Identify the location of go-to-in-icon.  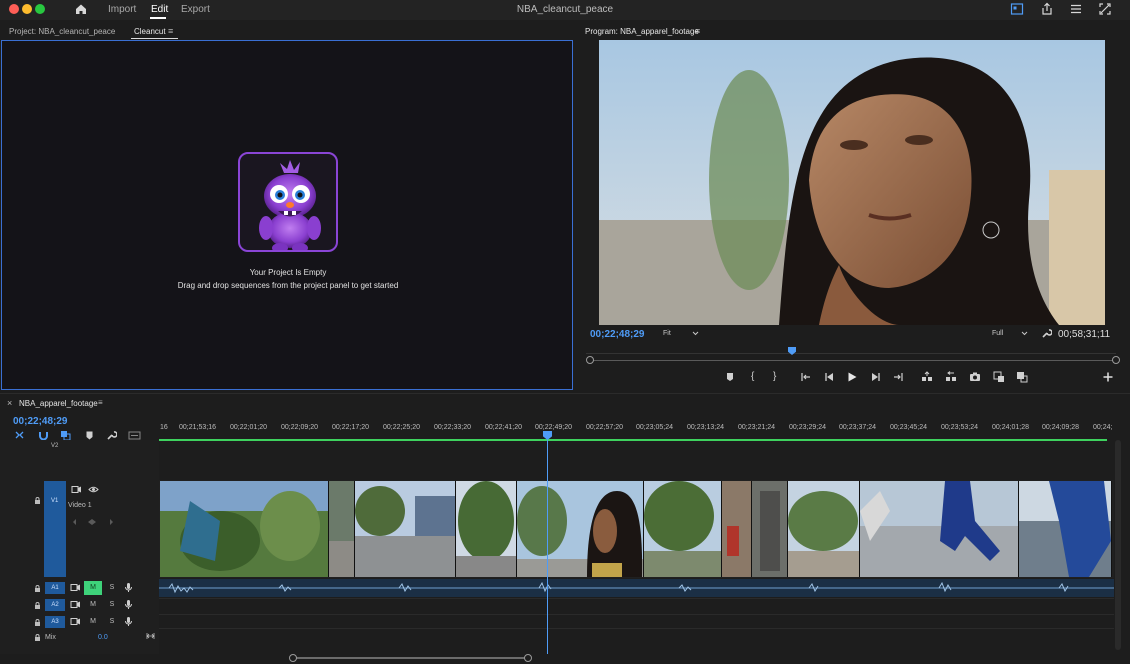
(806, 377).